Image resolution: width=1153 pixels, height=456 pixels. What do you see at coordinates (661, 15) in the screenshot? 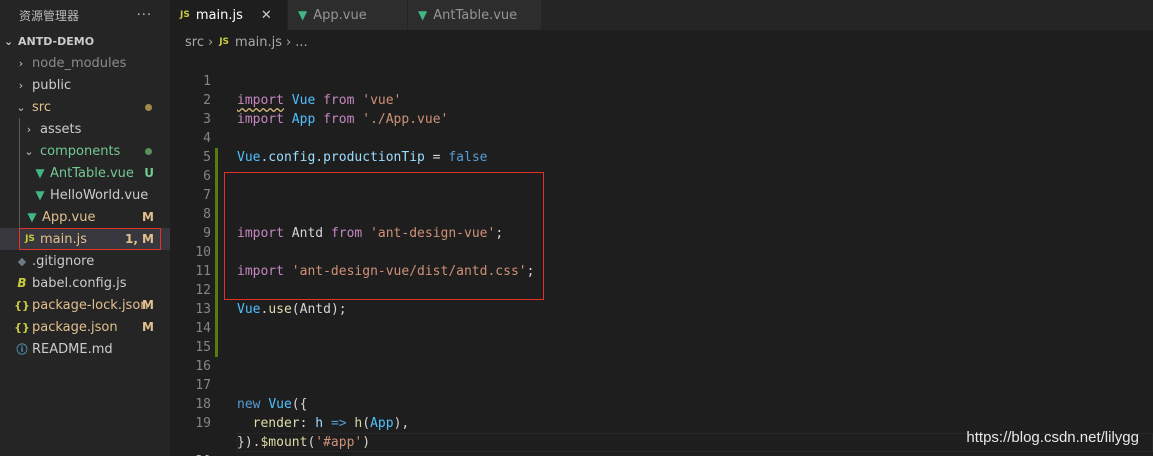
I see `editor-tab-bar: JS main.js ✕ ▼ App.vue ▼ AntTable.vue` at bounding box center [661, 15].